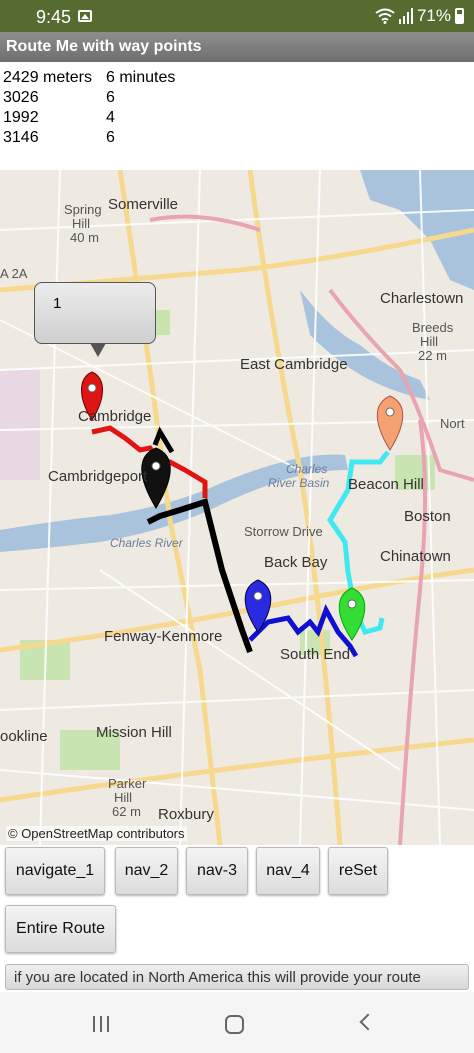 This screenshot has height=1053, width=474. I want to click on status-bar: 9:45 71%, so click(237, 16).